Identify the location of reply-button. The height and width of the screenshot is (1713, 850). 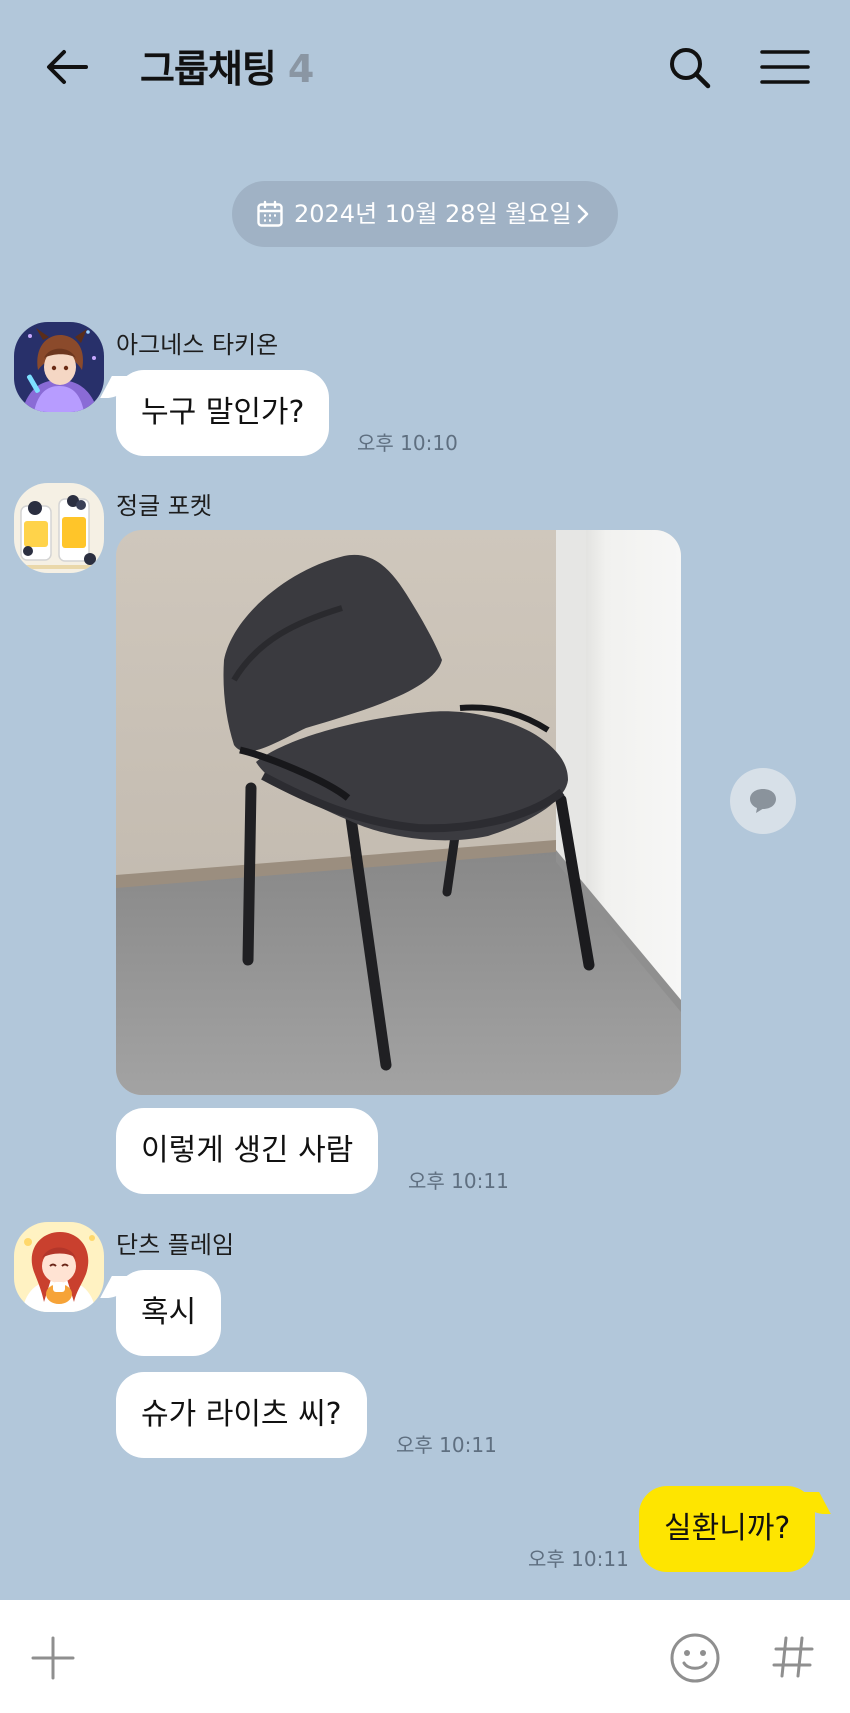
(763, 801).